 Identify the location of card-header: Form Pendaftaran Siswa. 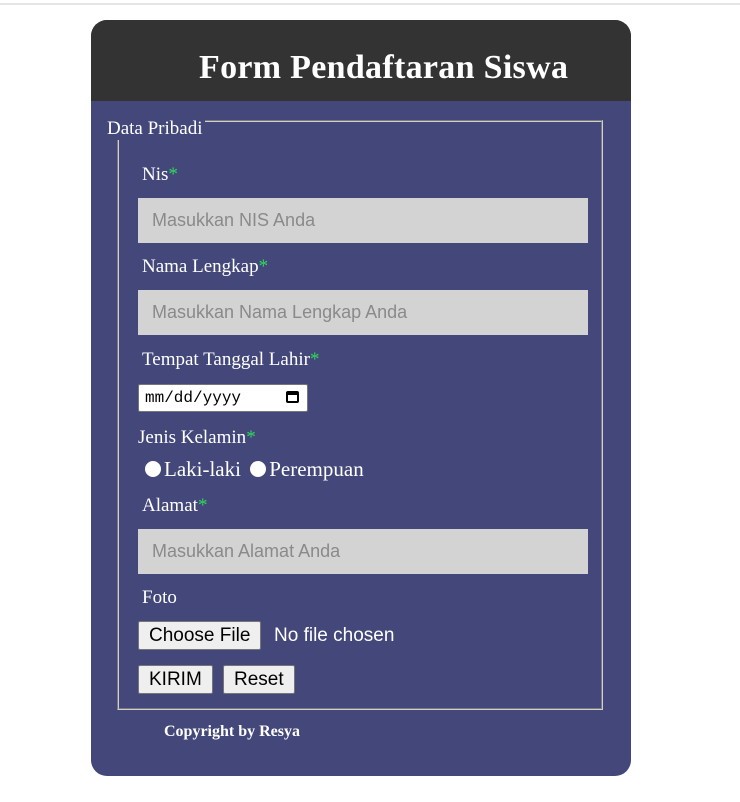
(361, 60).